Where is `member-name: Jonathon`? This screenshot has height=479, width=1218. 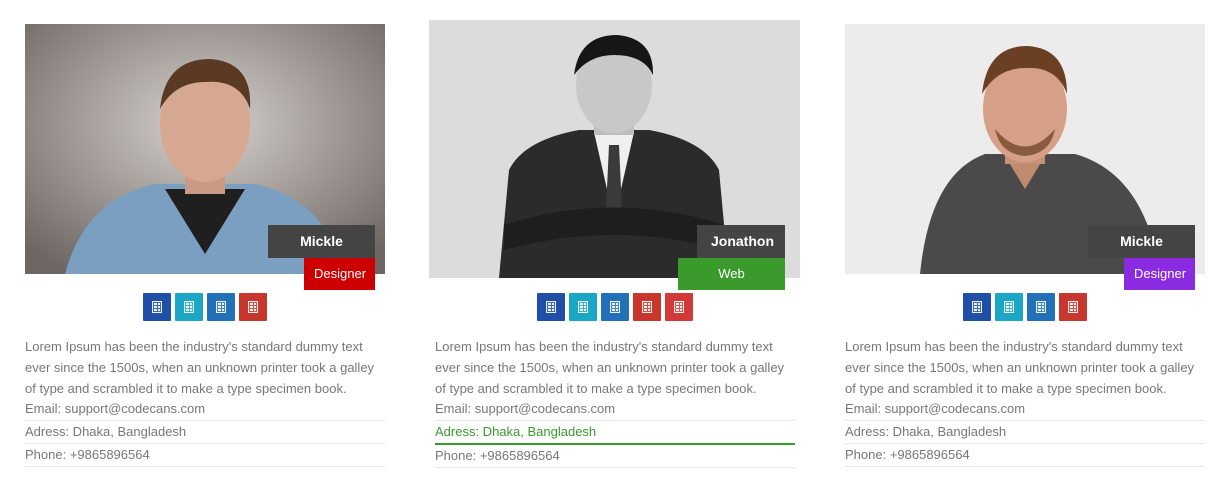
member-name: Jonathon is located at coordinates (741, 241).